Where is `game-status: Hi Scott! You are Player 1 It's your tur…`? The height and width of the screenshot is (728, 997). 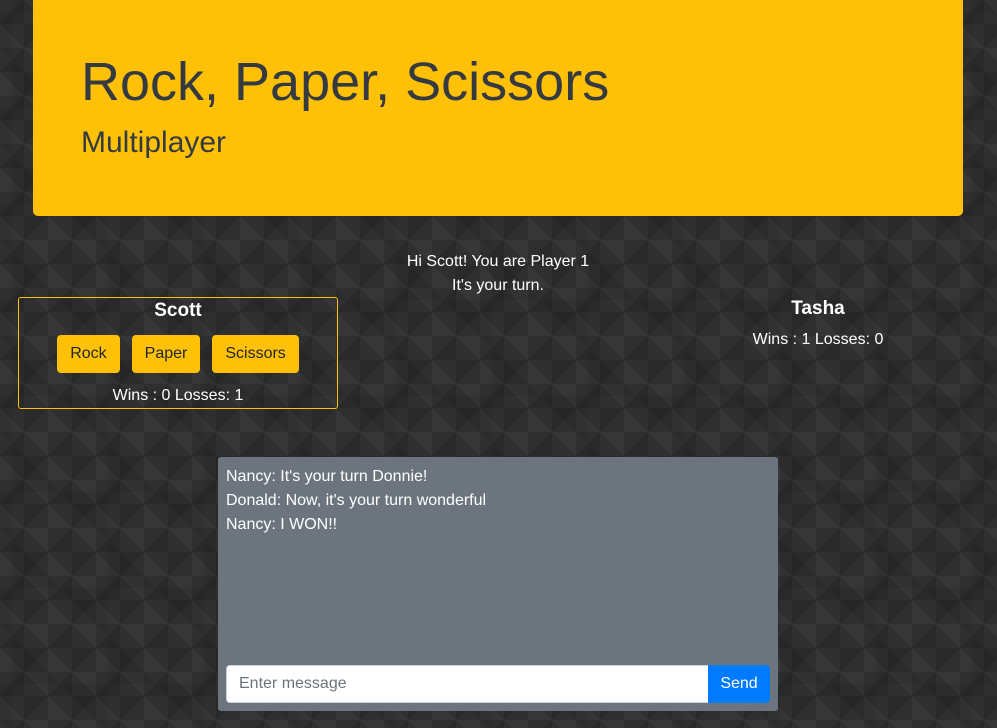
game-status: Hi Scott! You are Player 1 It's your tur… is located at coordinates (498, 274).